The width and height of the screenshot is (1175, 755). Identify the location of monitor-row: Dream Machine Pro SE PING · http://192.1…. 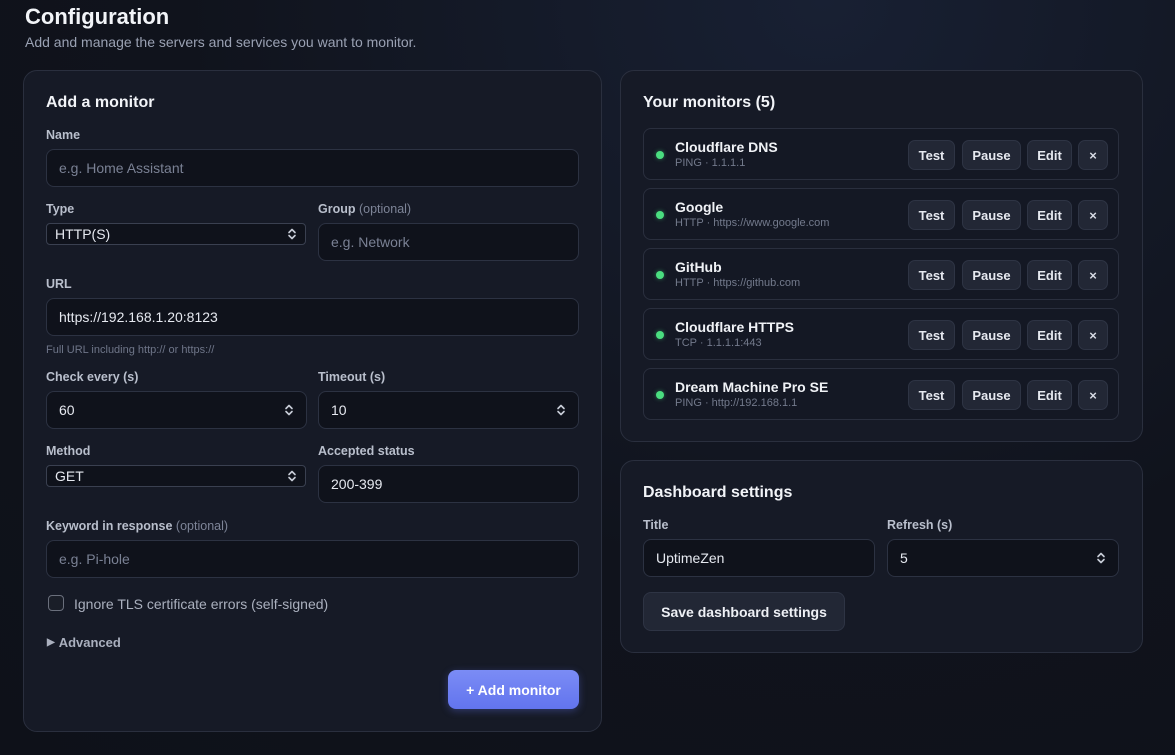
(881, 394).